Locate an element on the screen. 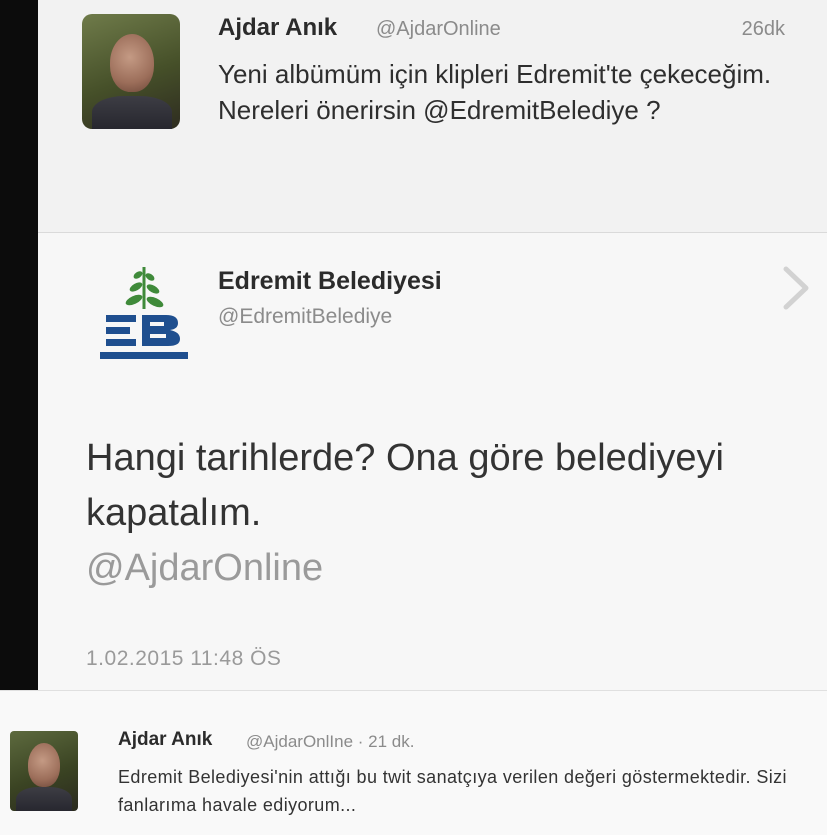 The height and width of the screenshot is (835, 827). tweet-time: 26dk is located at coordinates (763, 29).